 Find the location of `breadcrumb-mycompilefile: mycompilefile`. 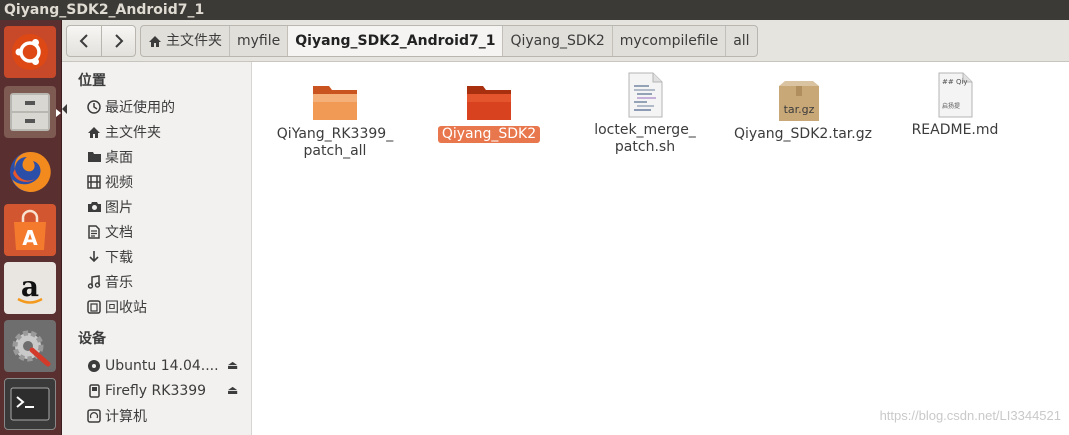

breadcrumb-mycompilefile: mycompilefile is located at coordinates (668, 41).